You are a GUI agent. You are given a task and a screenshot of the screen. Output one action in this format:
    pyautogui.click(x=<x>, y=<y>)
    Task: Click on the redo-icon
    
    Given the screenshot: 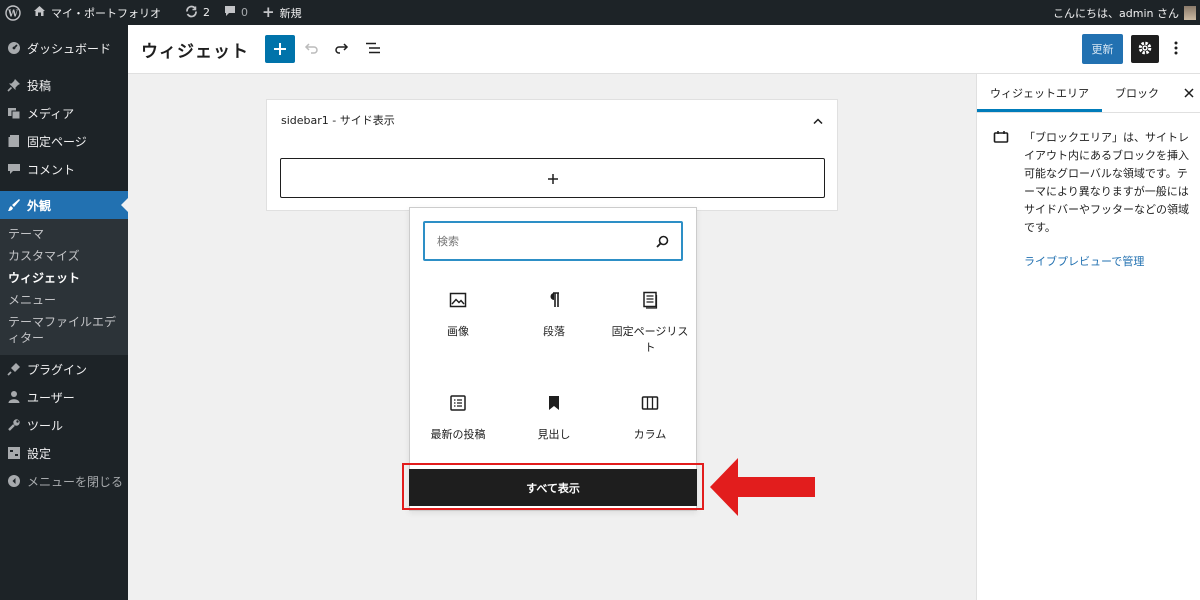 What is the action you would take?
    pyautogui.click(x=342, y=49)
    